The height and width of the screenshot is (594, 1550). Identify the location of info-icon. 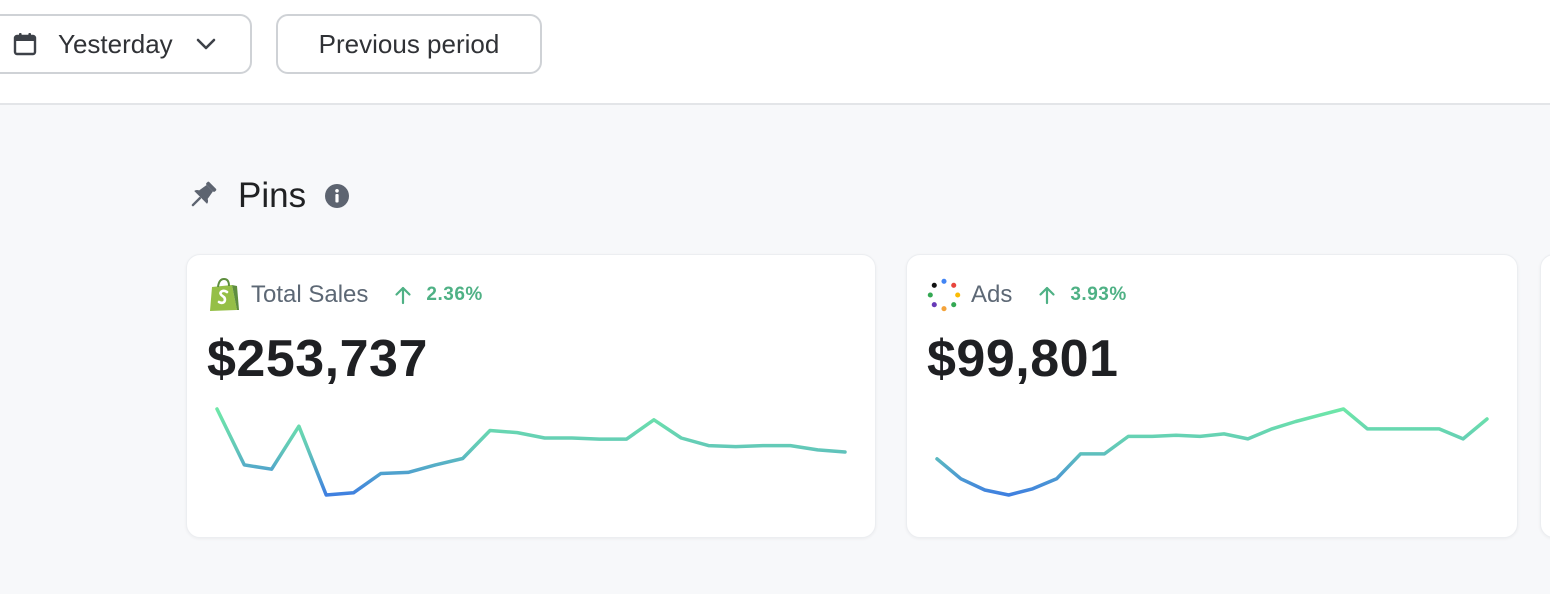
(337, 196).